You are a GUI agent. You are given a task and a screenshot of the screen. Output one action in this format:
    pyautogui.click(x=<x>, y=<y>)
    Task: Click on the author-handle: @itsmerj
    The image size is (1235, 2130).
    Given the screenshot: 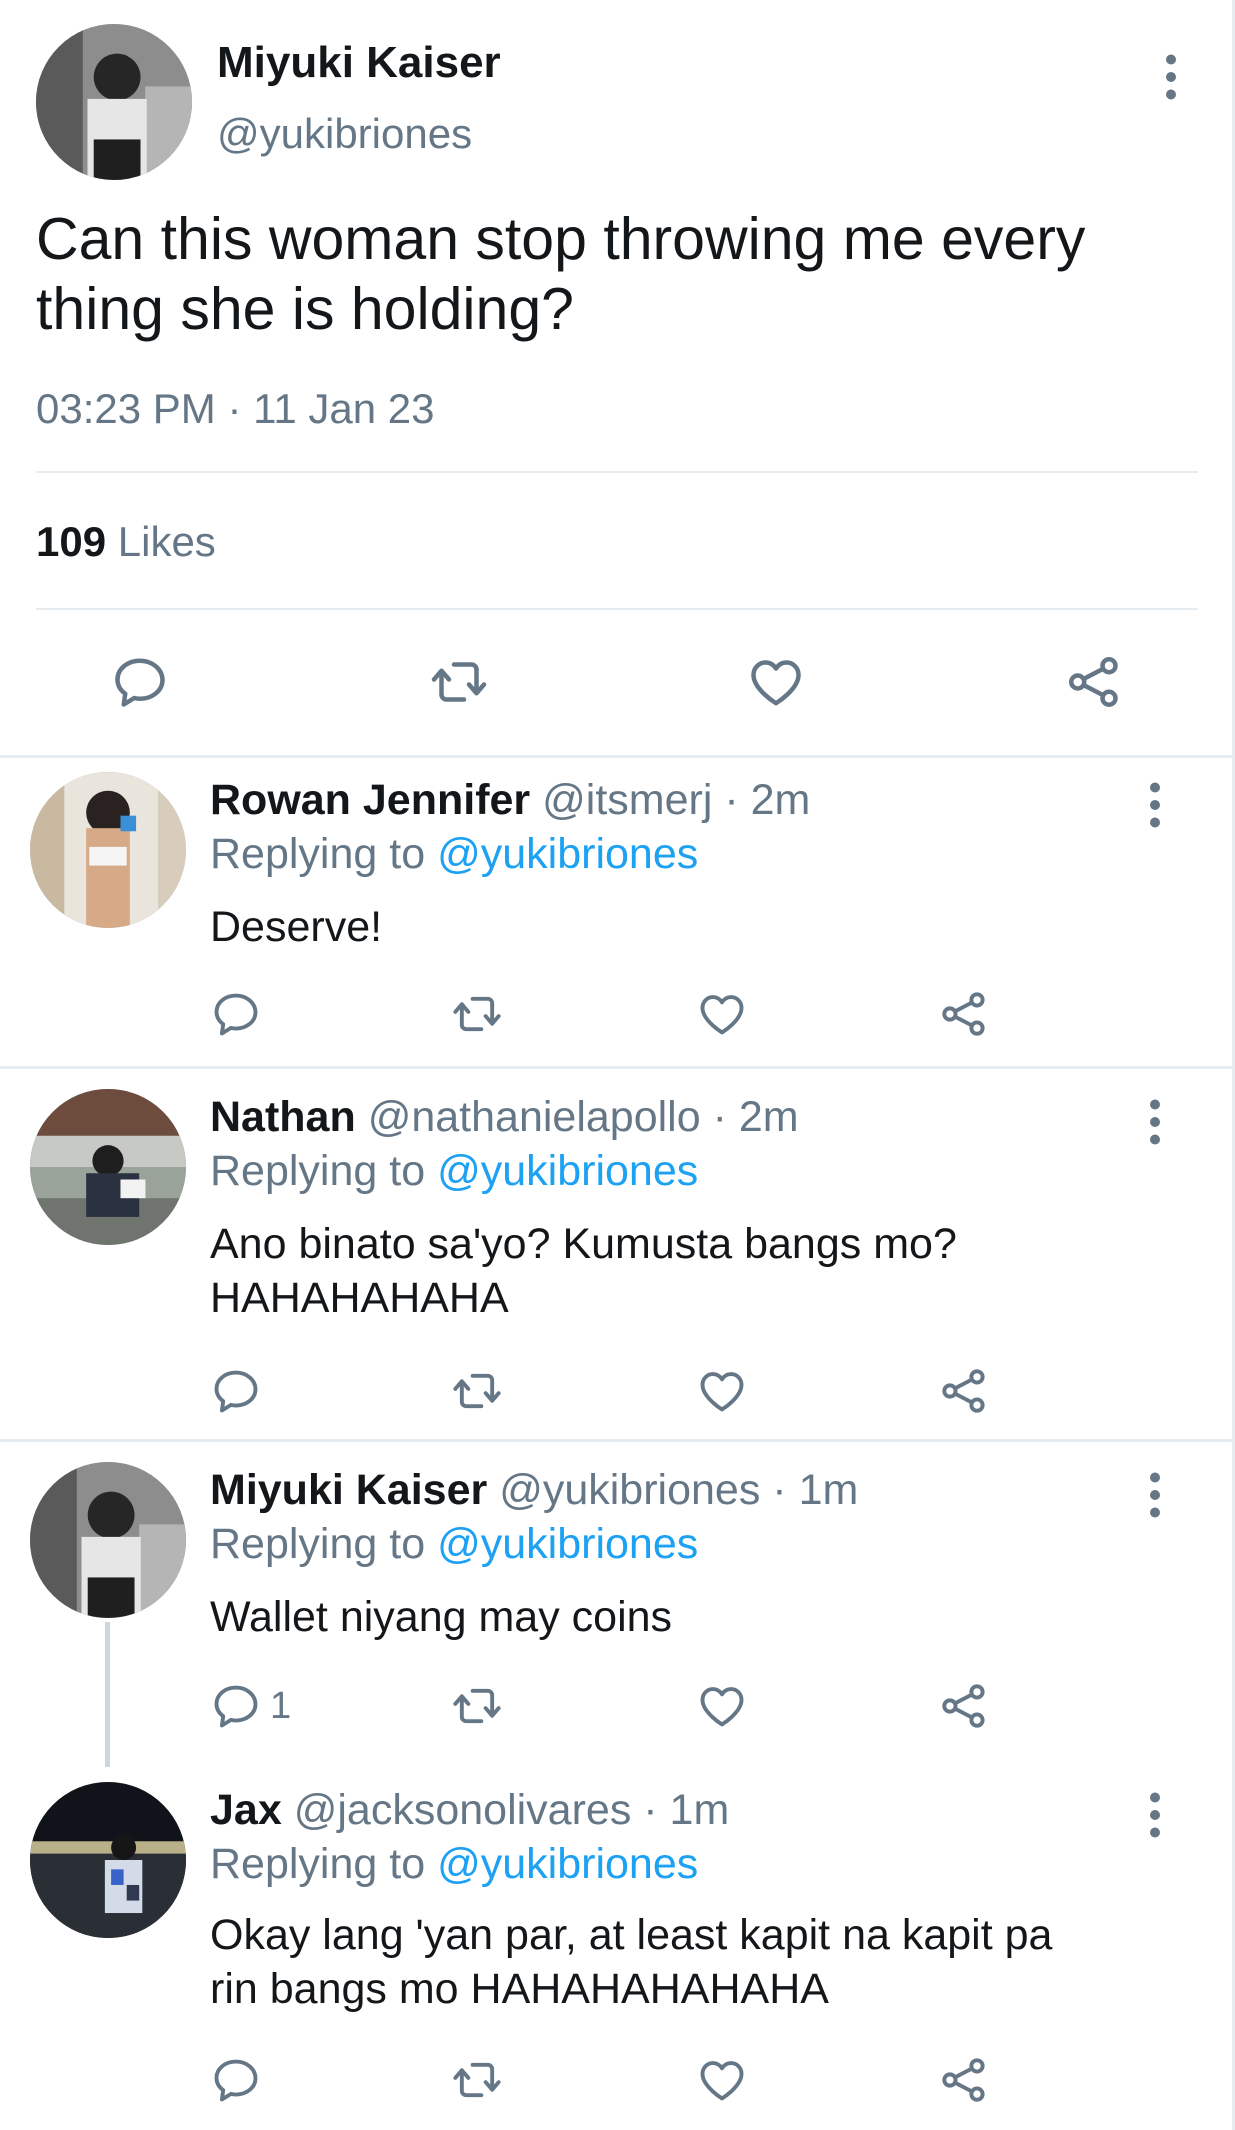 What is the action you would take?
    pyautogui.click(x=627, y=800)
    